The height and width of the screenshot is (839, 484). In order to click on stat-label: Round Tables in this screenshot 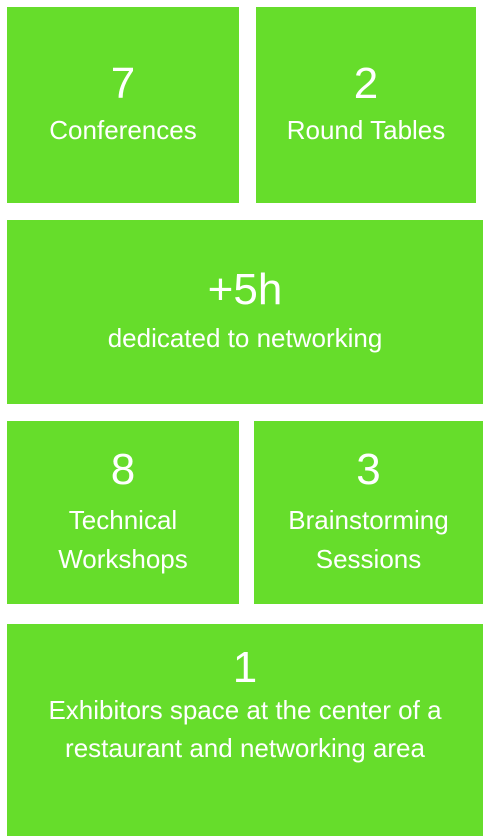, I will do `click(366, 129)`.